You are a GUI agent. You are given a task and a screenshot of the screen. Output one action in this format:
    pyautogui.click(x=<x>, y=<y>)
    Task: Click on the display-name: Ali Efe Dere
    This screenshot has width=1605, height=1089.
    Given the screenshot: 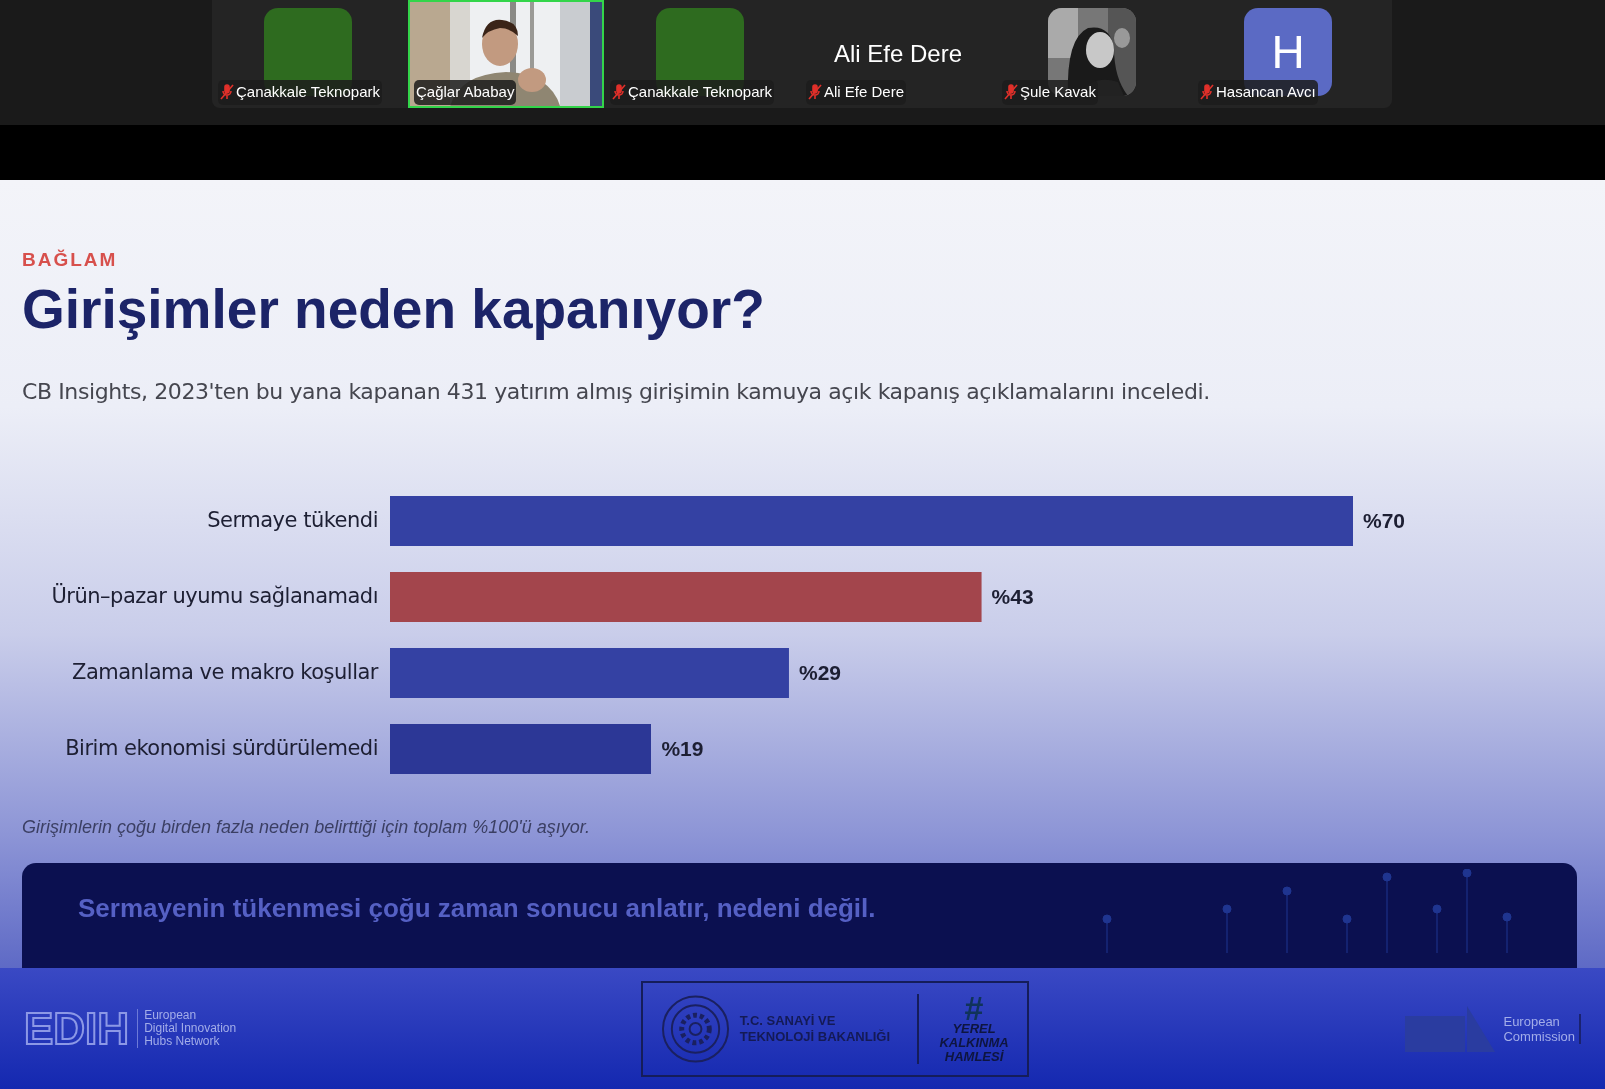 What is the action you would take?
    pyautogui.click(x=898, y=54)
    